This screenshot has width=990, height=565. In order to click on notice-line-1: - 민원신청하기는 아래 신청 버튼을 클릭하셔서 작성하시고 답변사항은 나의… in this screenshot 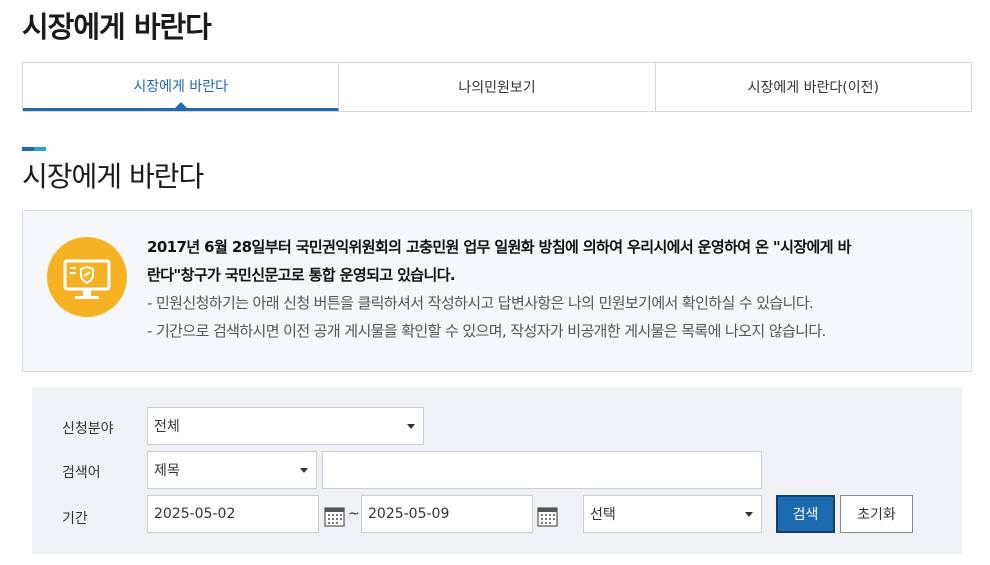, I will do `click(480, 303)`.